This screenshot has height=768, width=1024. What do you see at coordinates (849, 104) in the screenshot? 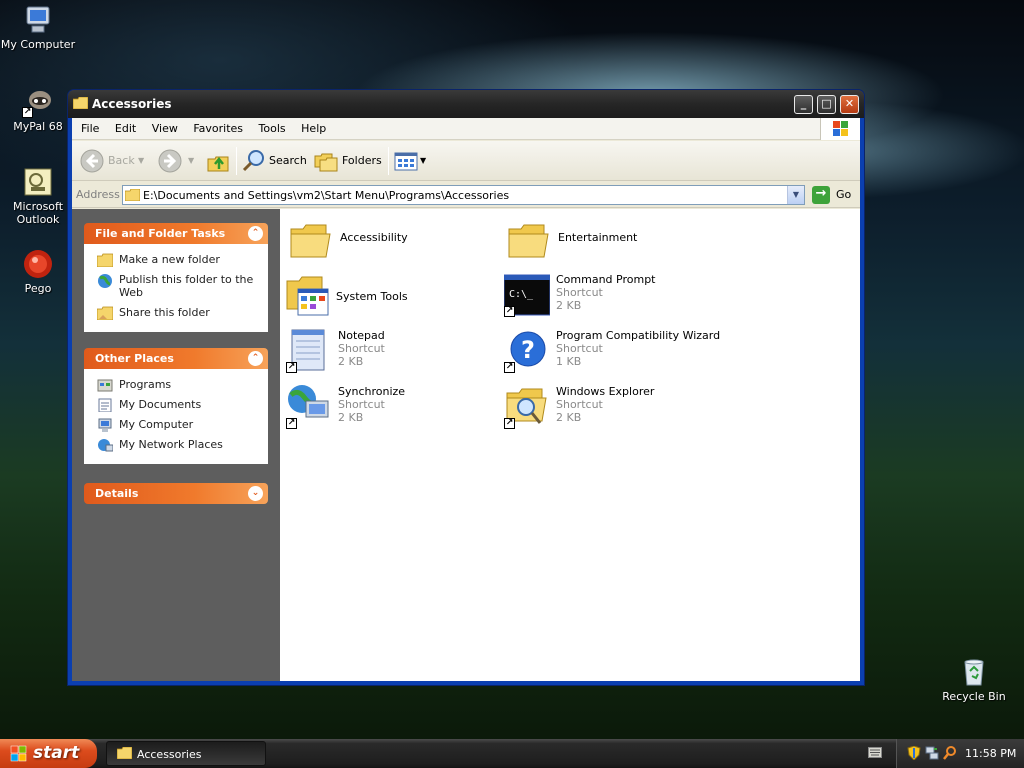
I see `close-button: ✕` at bounding box center [849, 104].